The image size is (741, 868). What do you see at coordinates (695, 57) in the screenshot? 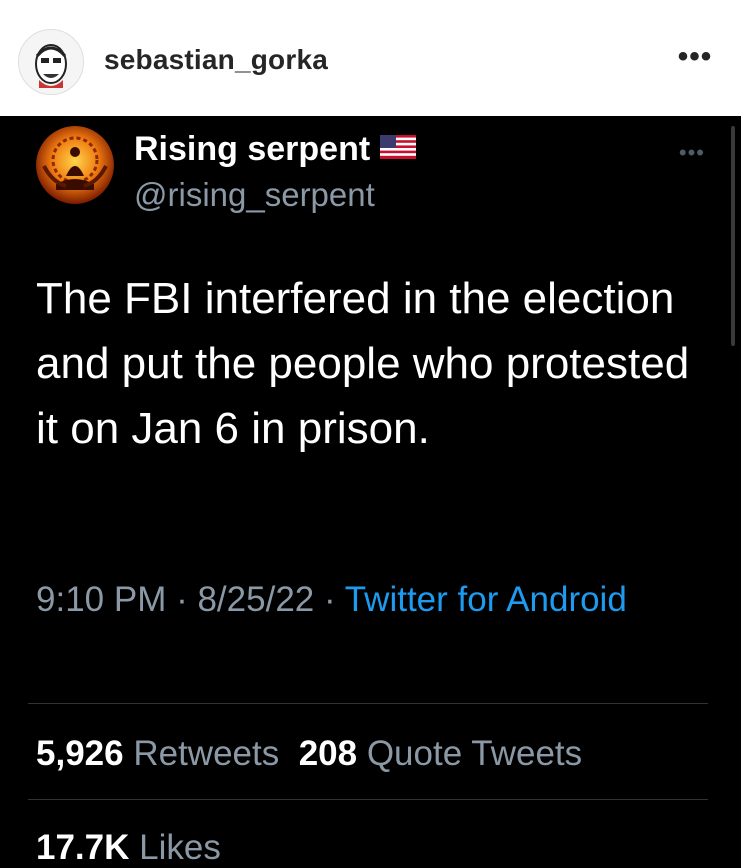
I see `more-options-icon: •••` at bounding box center [695, 57].